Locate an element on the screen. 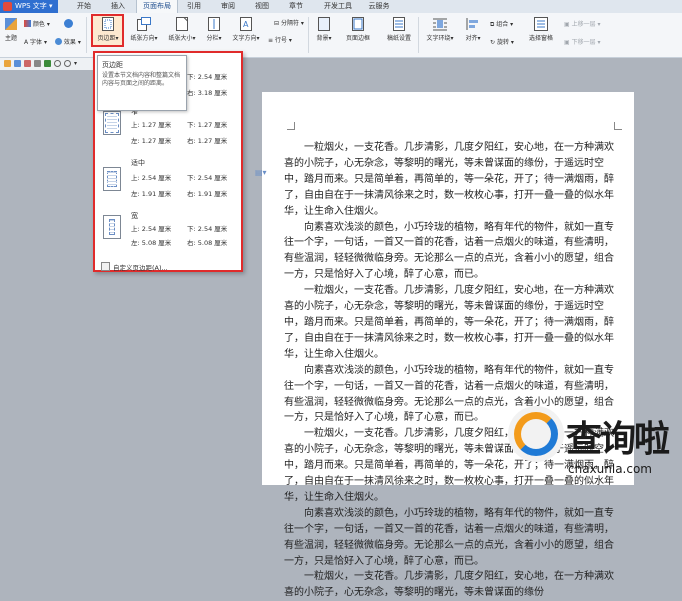  text-direction-button: A 文字方向▾ is located at coordinates (246, 29).